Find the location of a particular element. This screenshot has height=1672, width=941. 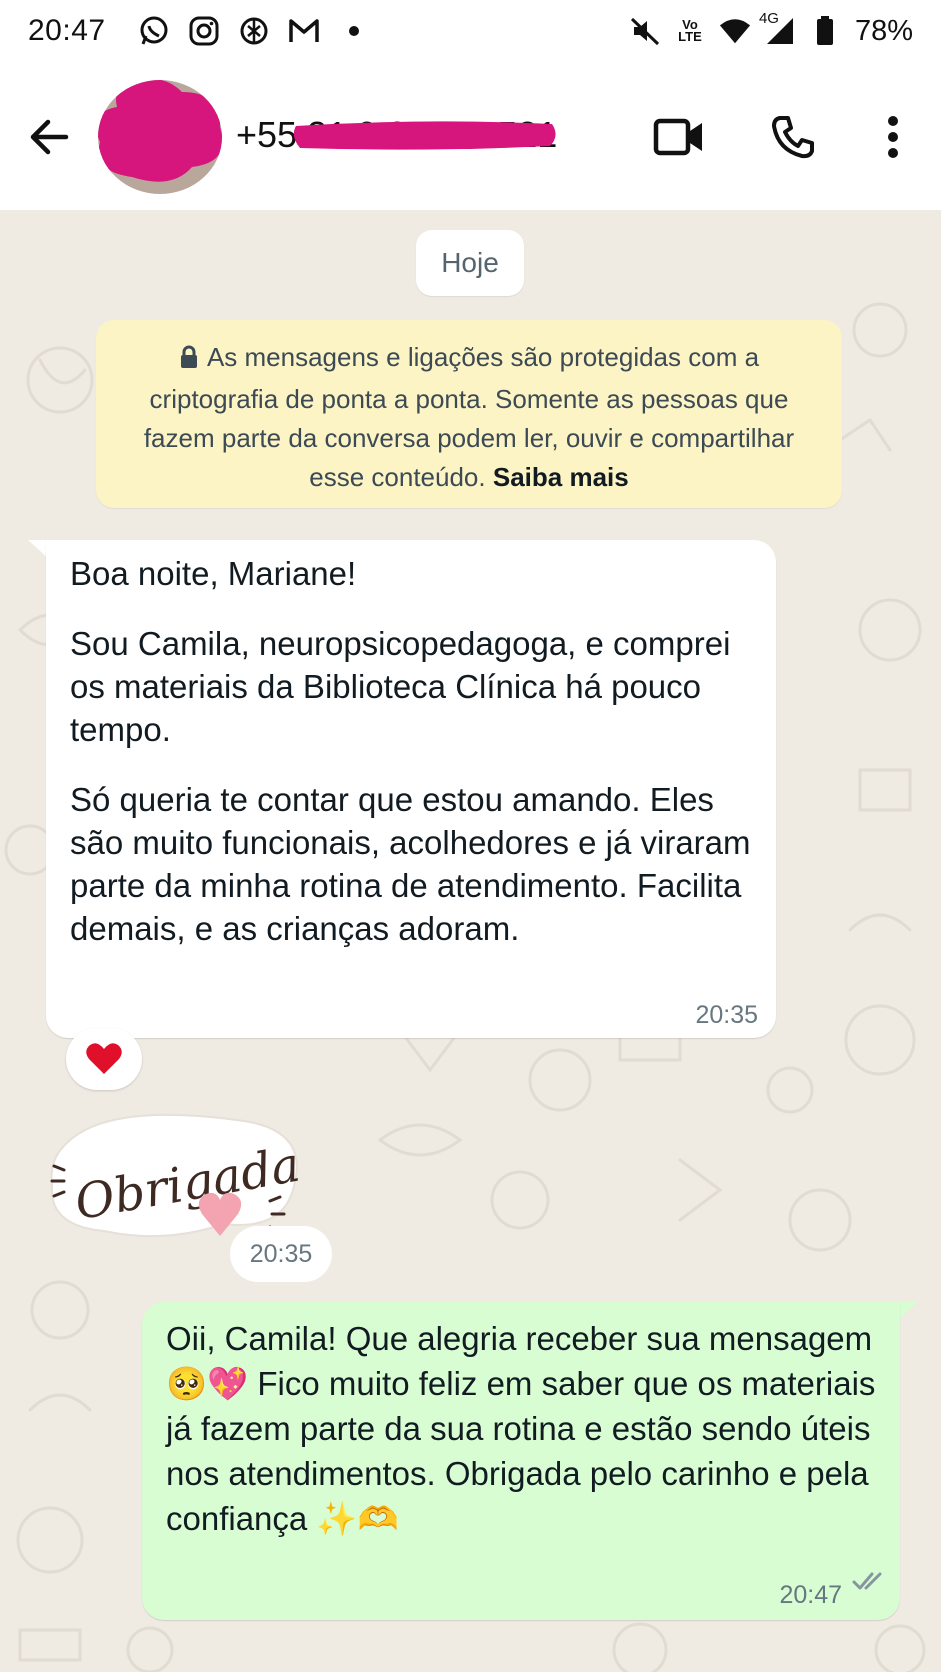

wifi-icon is located at coordinates (735, 31).